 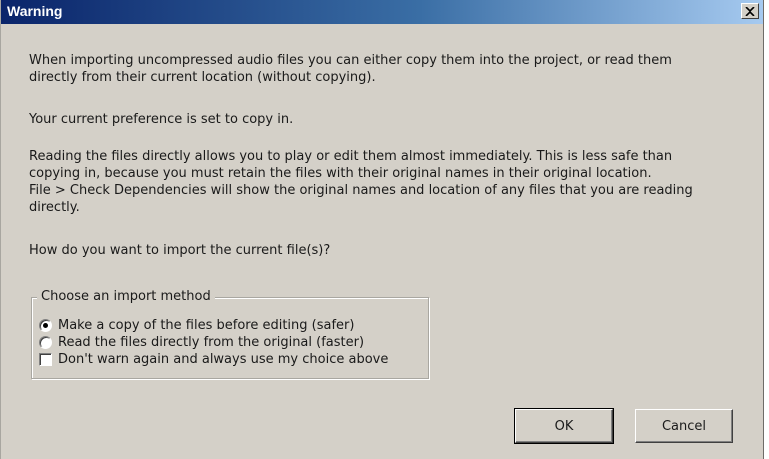 I want to click on radio-copy, so click(x=45, y=325).